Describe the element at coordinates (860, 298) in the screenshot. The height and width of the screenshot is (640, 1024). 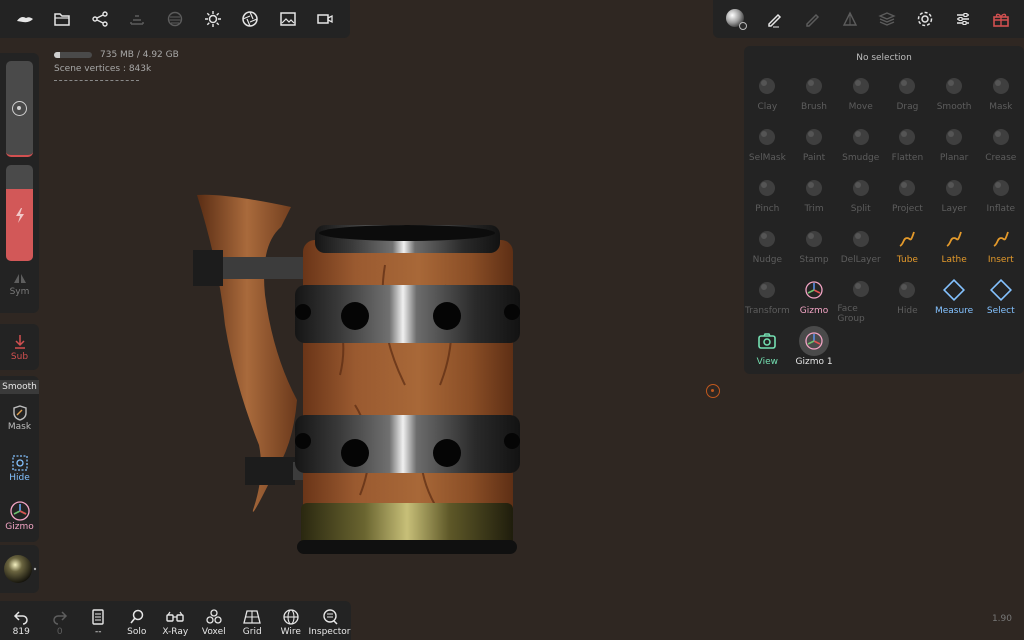
I see `tool-face-group: Face Group` at that location.